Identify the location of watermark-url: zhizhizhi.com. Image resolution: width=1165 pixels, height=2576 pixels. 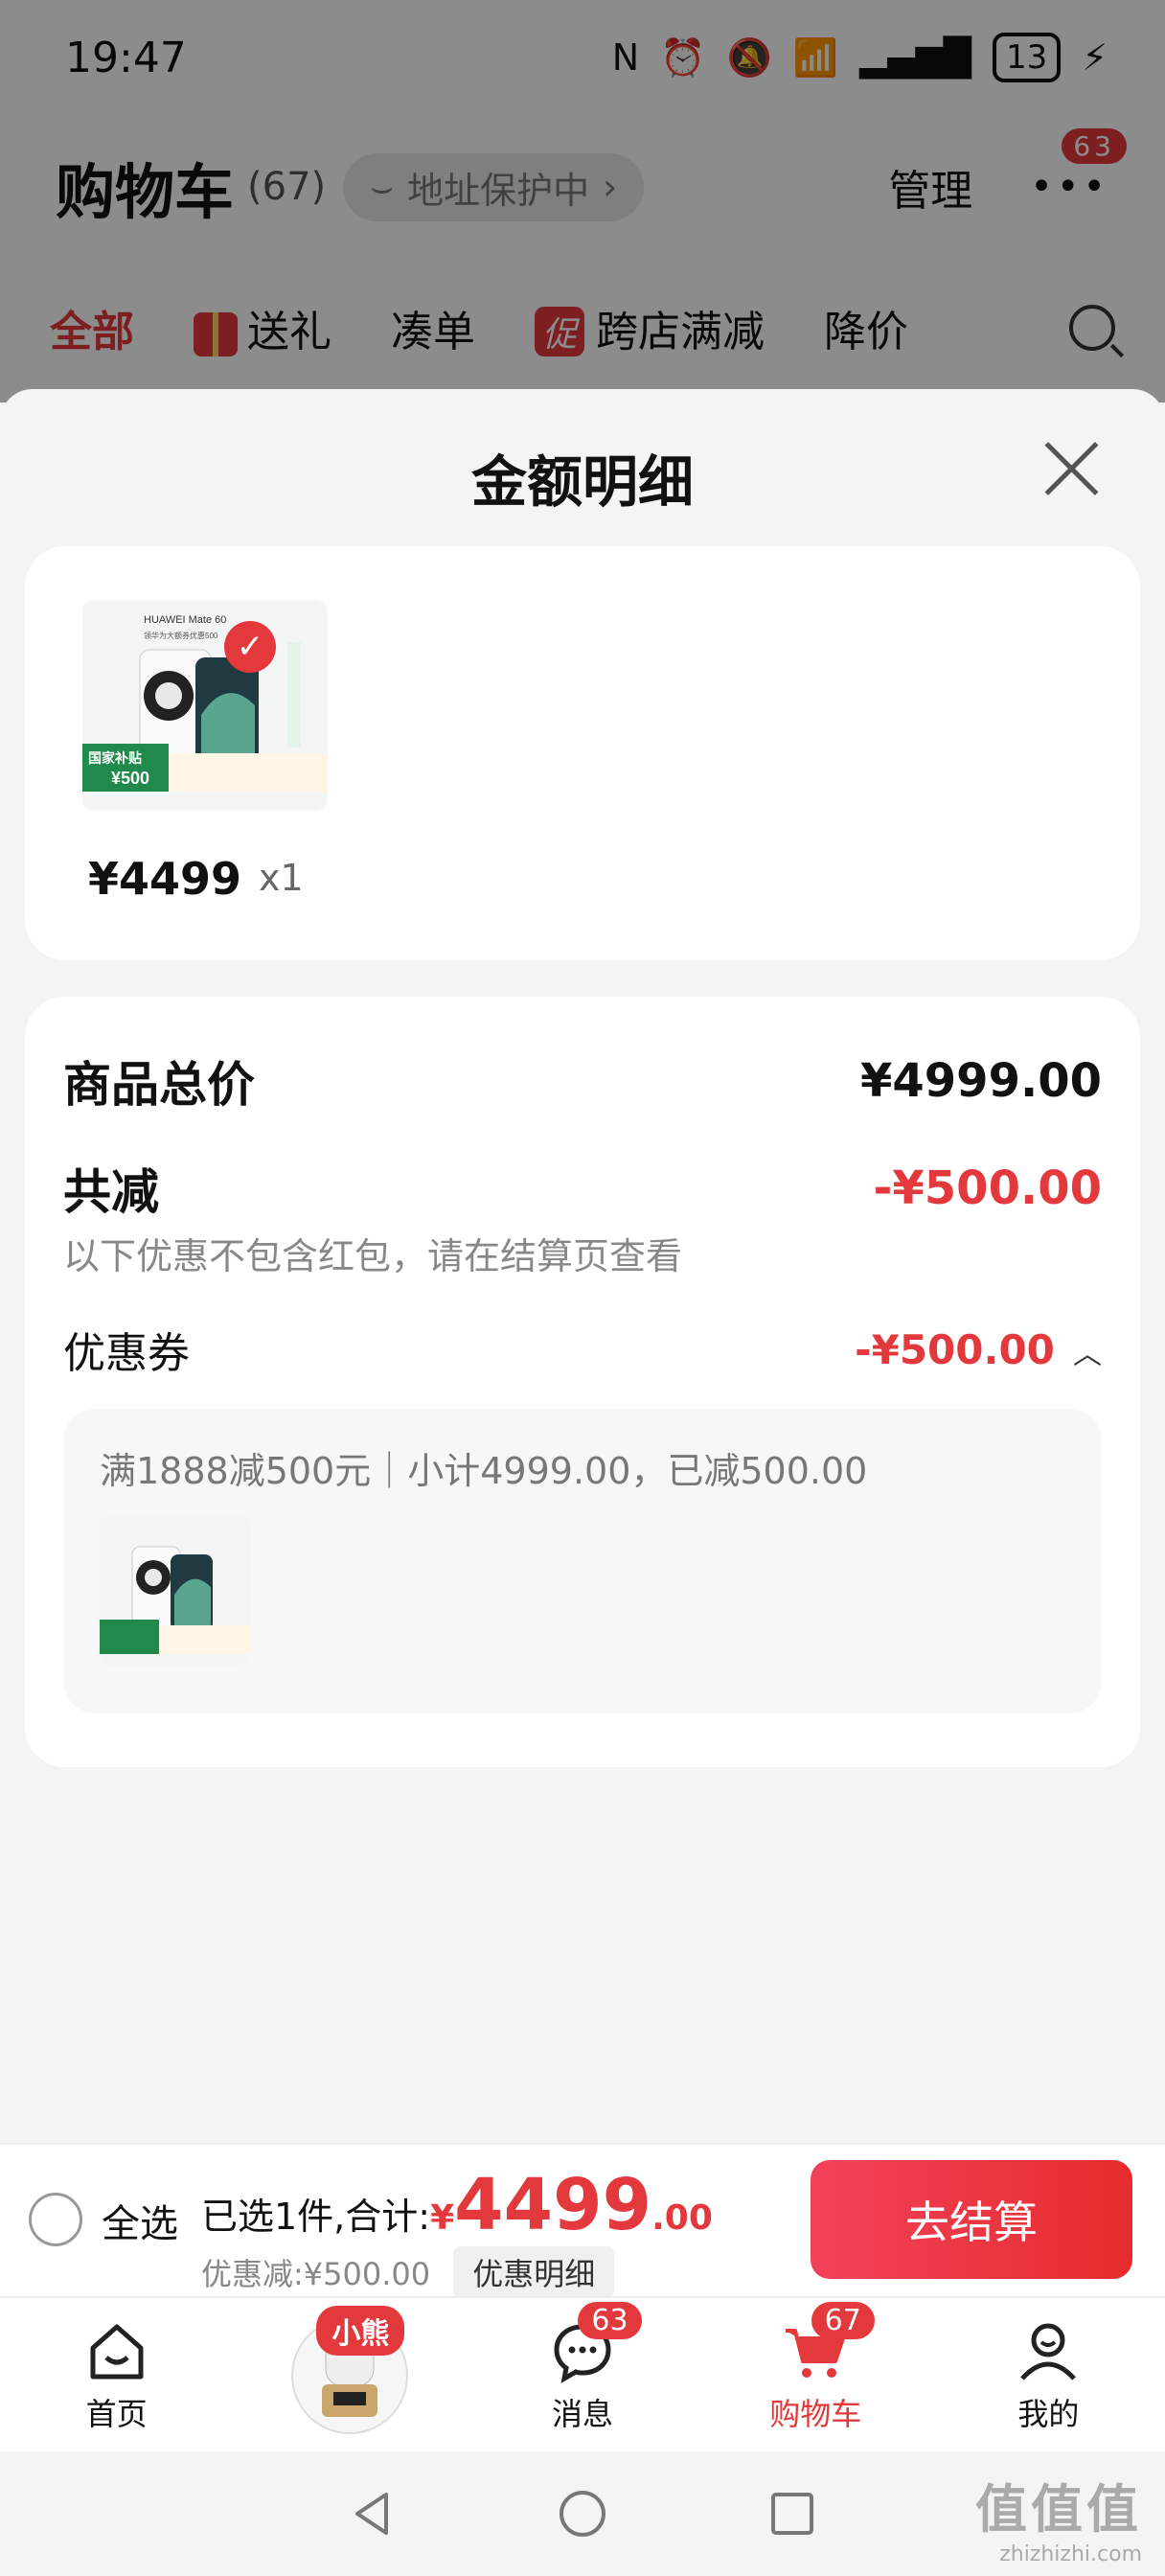
(1070, 2554).